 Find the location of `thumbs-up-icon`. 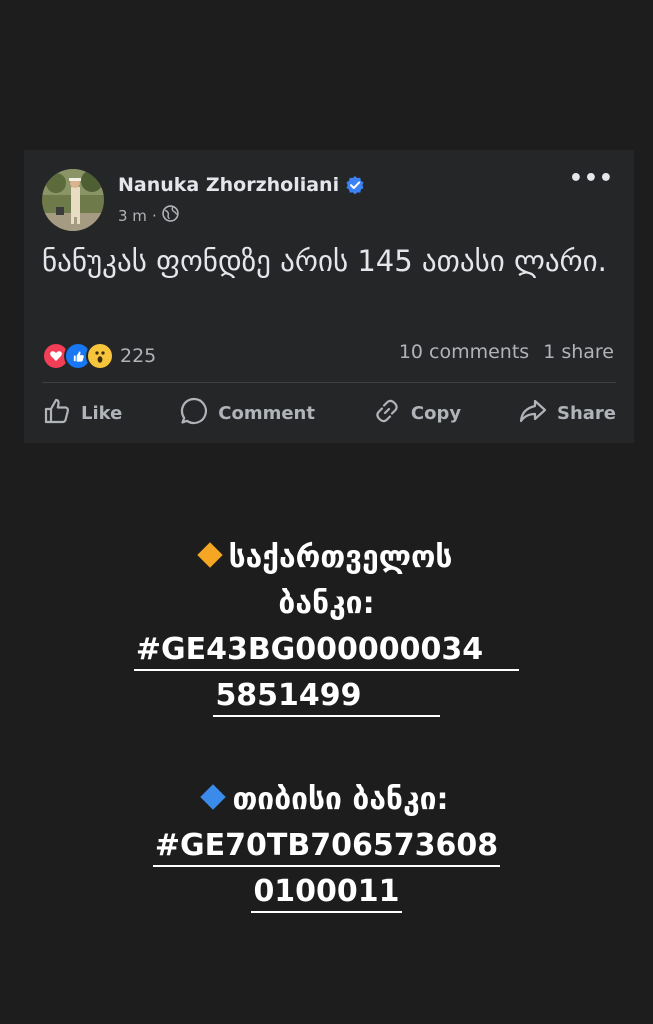

thumbs-up-icon is located at coordinates (57, 413).